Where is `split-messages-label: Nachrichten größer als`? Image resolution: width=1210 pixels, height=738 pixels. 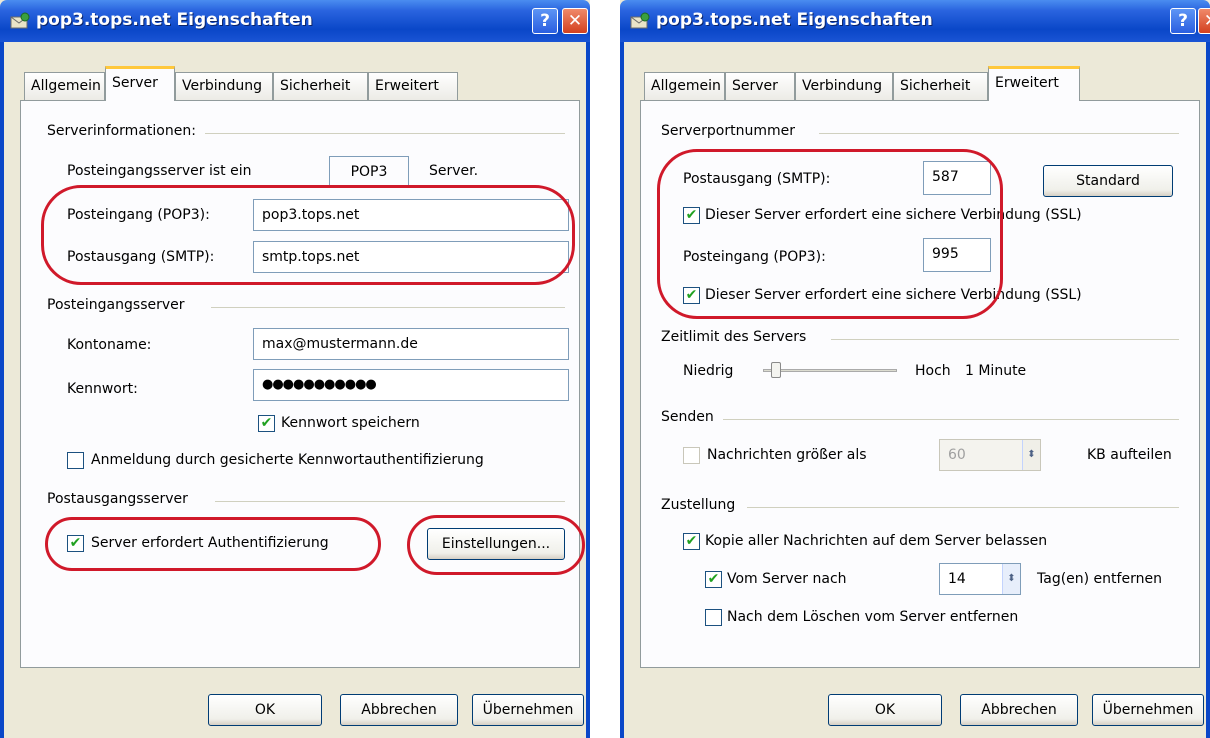
split-messages-label: Nachrichten größer als is located at coordinates (787, 455).